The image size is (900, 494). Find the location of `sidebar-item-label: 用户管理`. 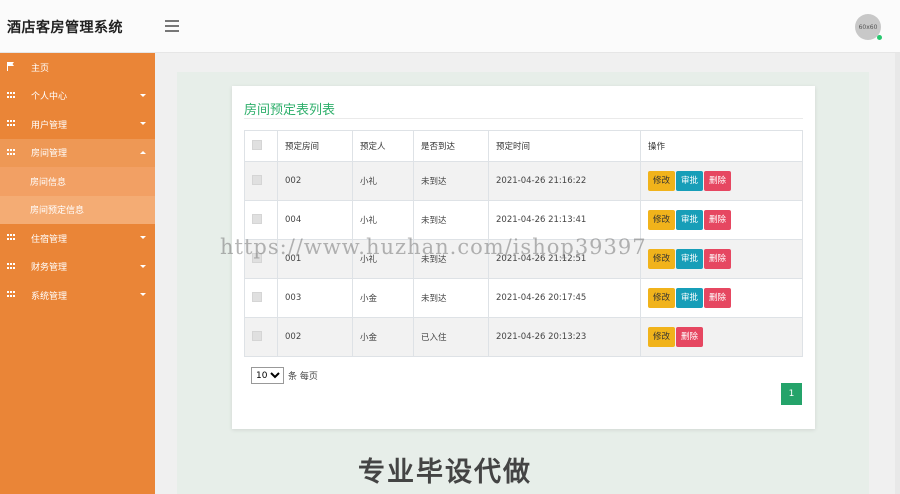

sidebar-item-label: 用户管理 is located at coordinates (49, 125).